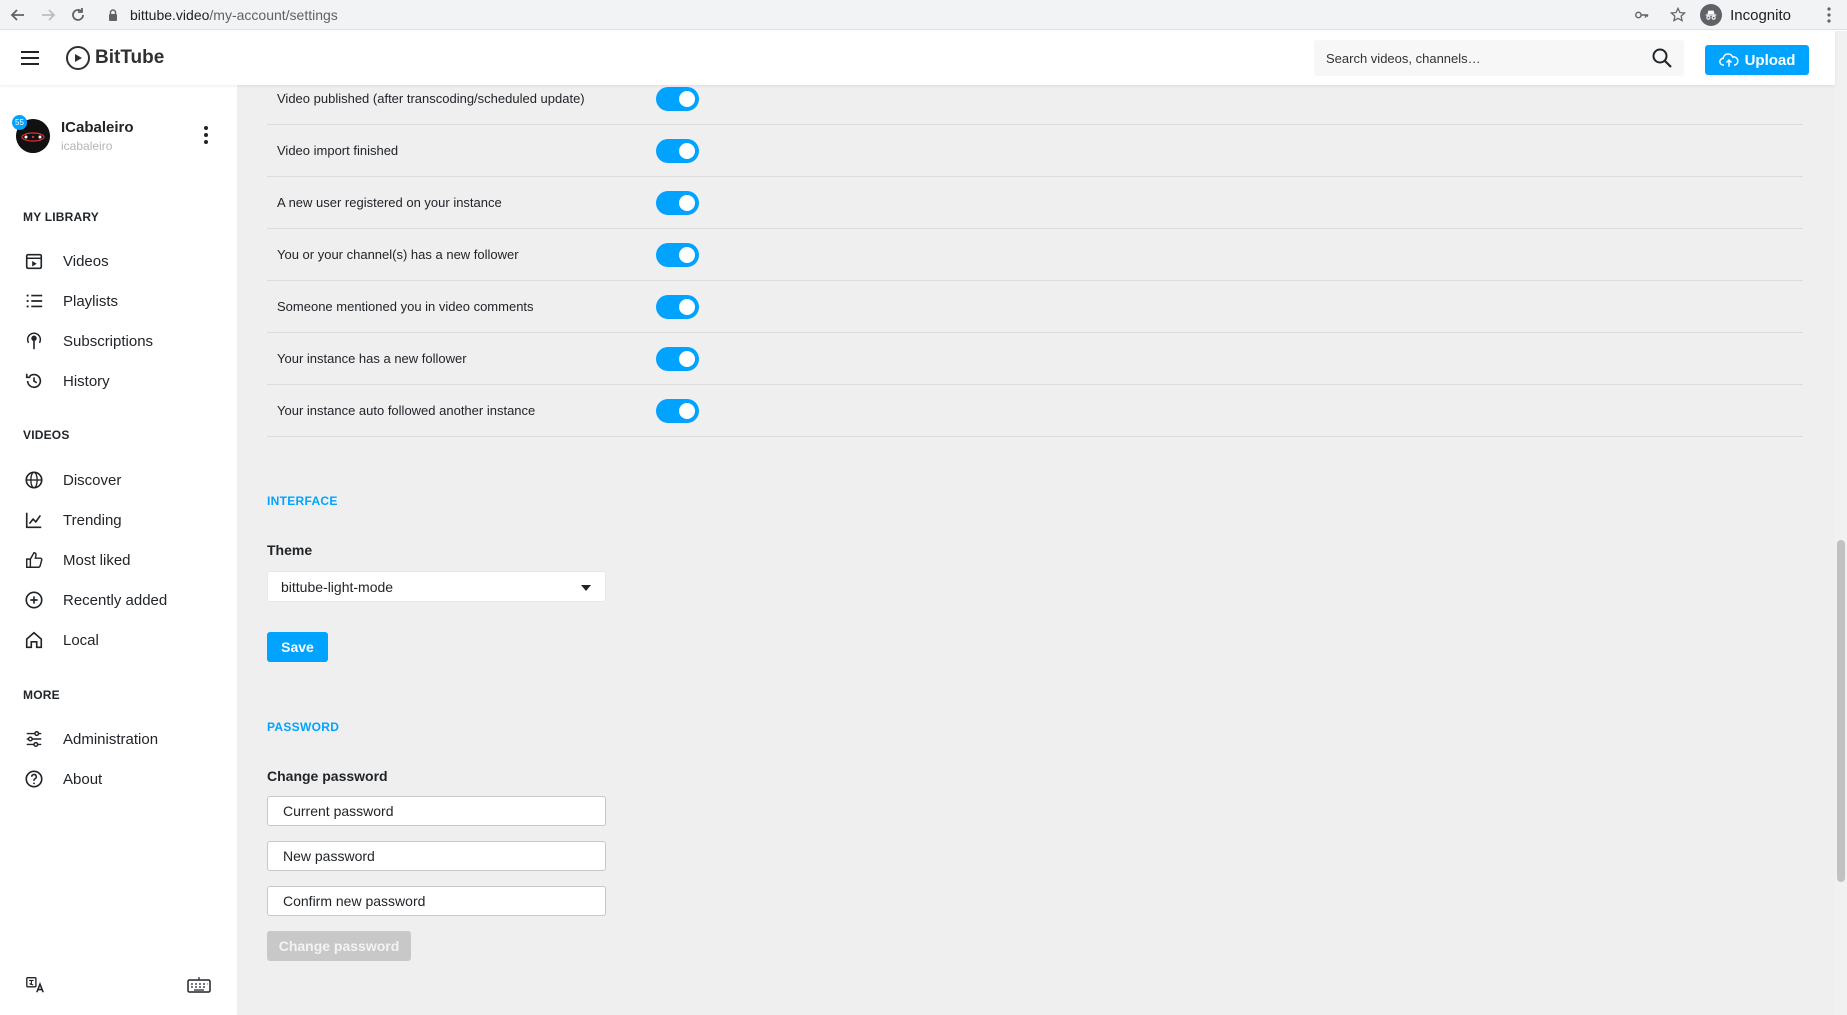 This screenshot has height=1015, width=1847. What do you see at coordinates (436, 586) in the screenshot?
I see `theme-select: bittube-light-mode` at bounding box center [436, 586].